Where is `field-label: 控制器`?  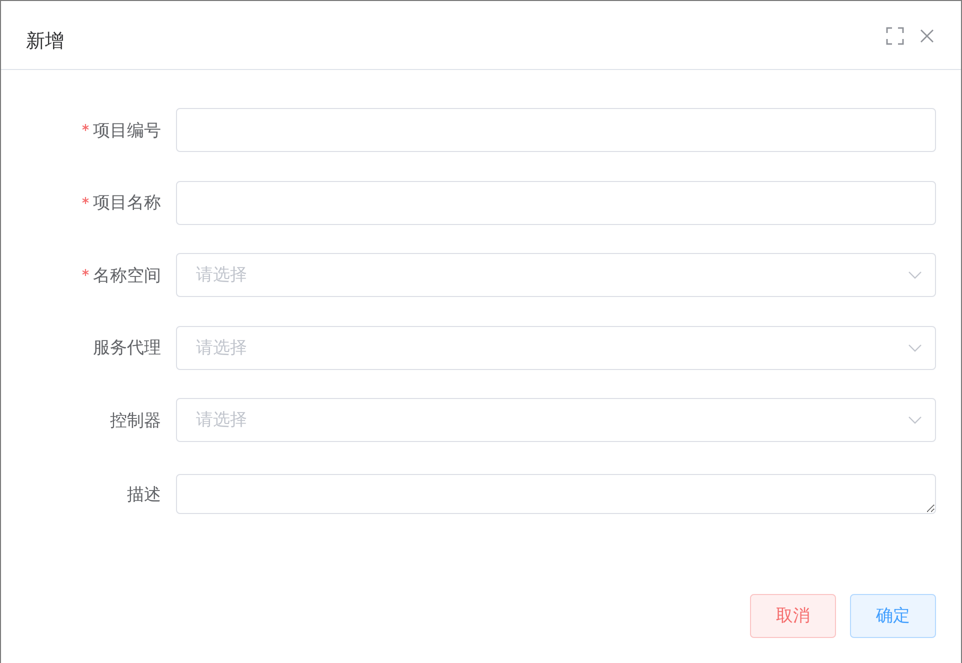 field-label: 控制器 is located at coordinates (135, 421).